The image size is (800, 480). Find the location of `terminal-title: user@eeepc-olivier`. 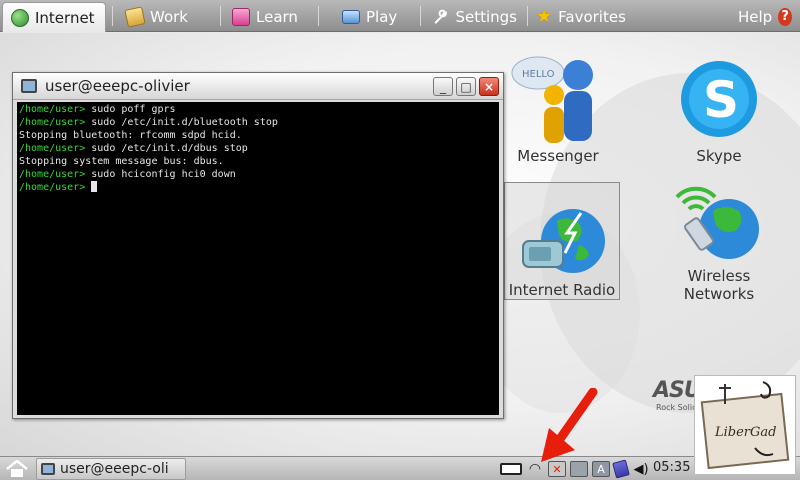

terminal-title: user@eeepc-olivier is located at coordinates (117, 86).